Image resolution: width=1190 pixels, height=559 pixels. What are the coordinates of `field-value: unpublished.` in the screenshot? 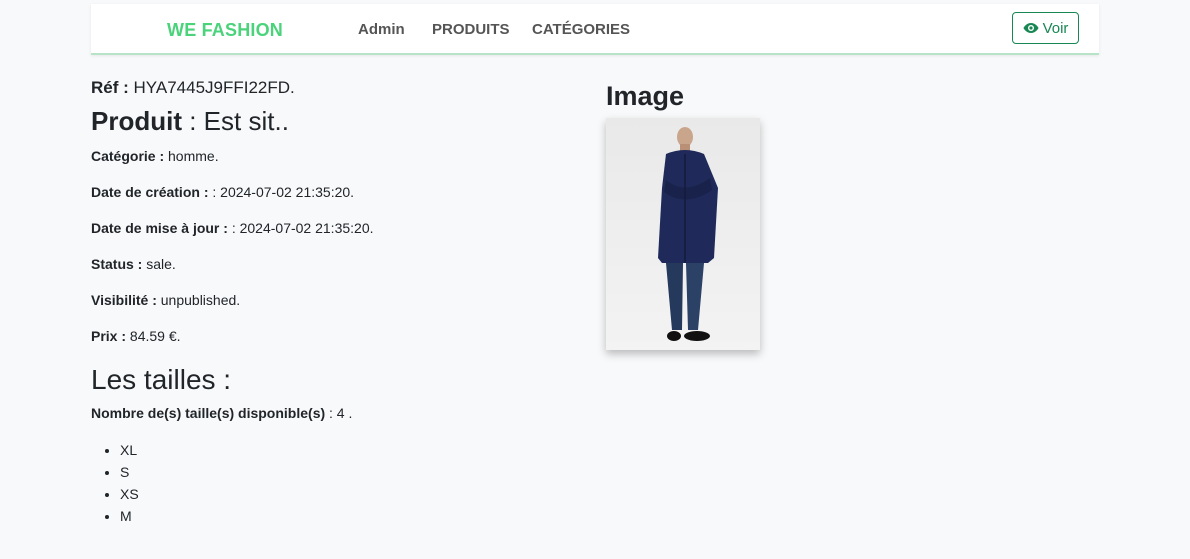 It's located at (200, 300).